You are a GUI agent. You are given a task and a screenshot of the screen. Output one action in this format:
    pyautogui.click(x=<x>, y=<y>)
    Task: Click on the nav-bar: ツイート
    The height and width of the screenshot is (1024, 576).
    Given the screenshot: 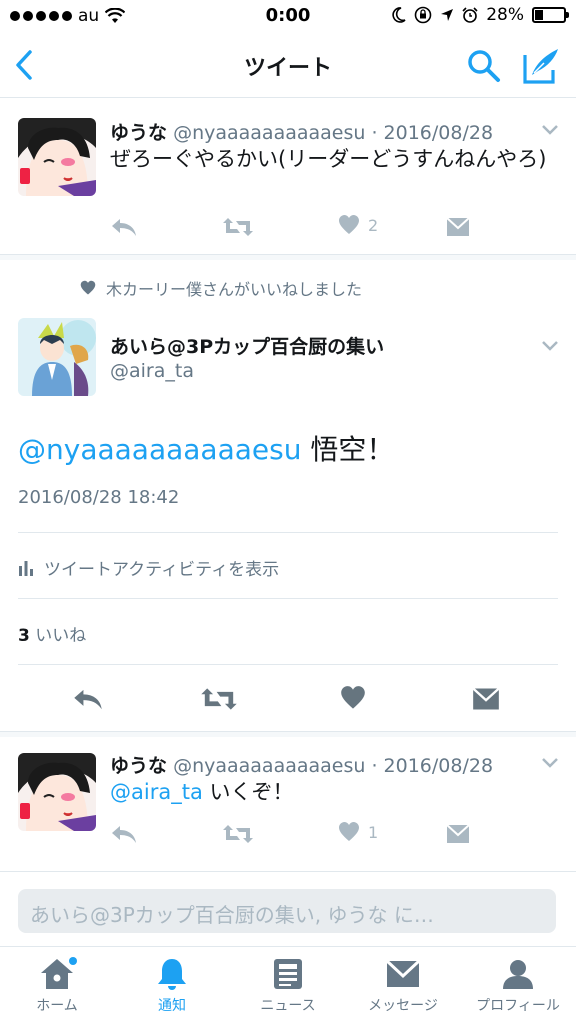 What is the action you would take?
    pyautogui.click(x=288, y=66)
    